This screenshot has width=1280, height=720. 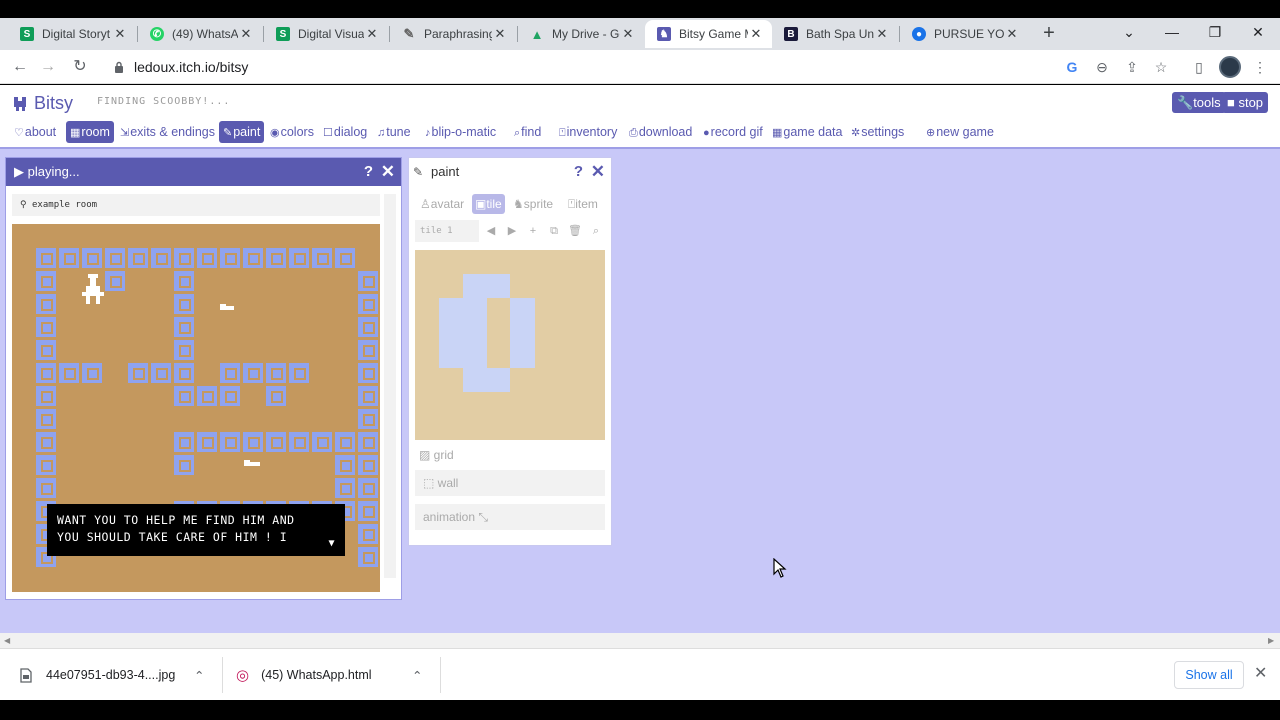 What do you see at coordinates (167, 132) in the screenshot?
I see `nav-exits-endings: ⇲exits & endings` at bounding box center [167, 132].